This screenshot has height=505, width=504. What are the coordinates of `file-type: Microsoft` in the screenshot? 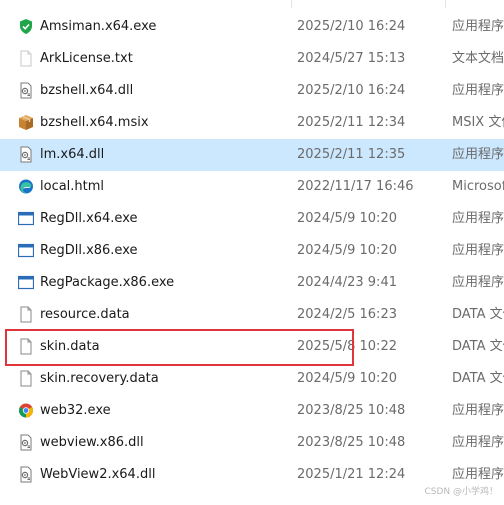 It's located at (478, 186).